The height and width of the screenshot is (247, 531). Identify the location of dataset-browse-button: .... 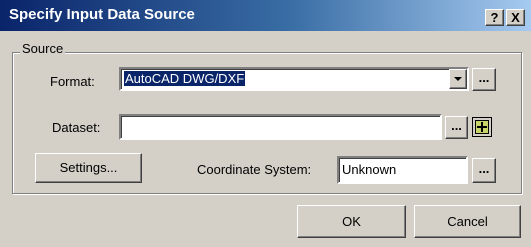
(456, 127).